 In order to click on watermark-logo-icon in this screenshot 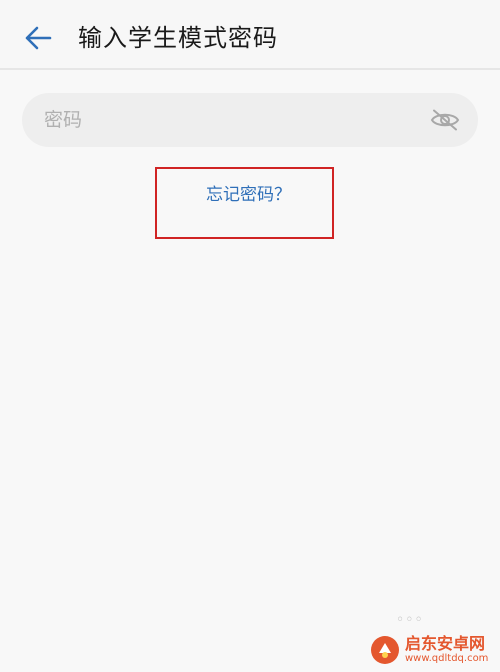, I will do `click(385, 650)`.